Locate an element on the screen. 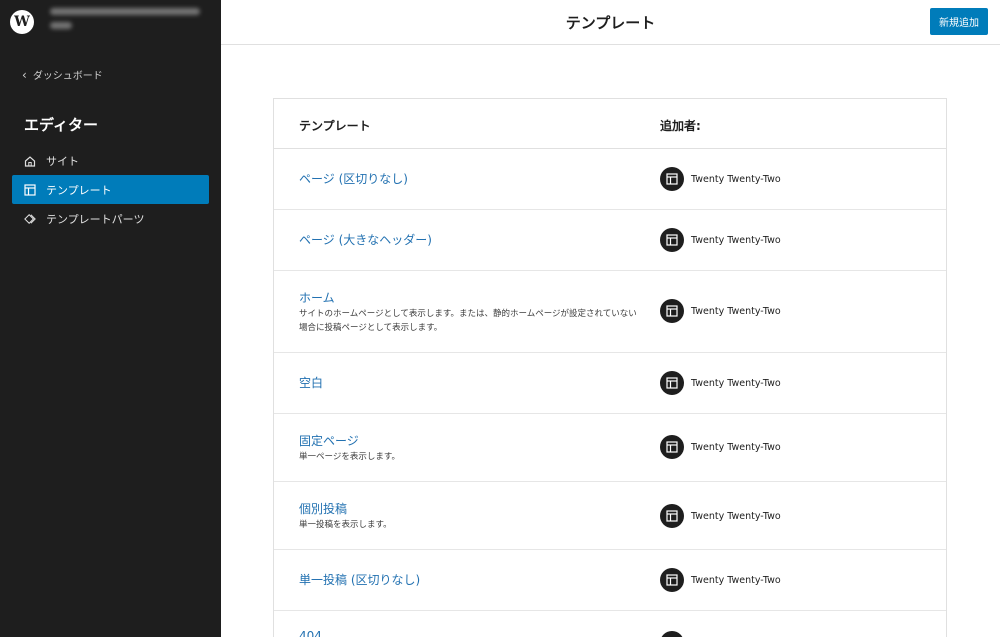  sidebar-item-label: テンプレート is located at coordinates (79, 190).